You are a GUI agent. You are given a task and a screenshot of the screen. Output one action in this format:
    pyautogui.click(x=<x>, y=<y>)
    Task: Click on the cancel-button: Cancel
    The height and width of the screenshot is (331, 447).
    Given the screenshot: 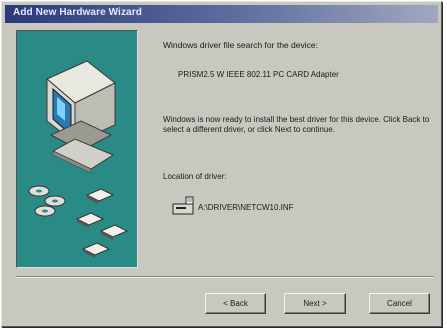 What is the action you would take?
    pyautogui.click(x=399, y=303)
    